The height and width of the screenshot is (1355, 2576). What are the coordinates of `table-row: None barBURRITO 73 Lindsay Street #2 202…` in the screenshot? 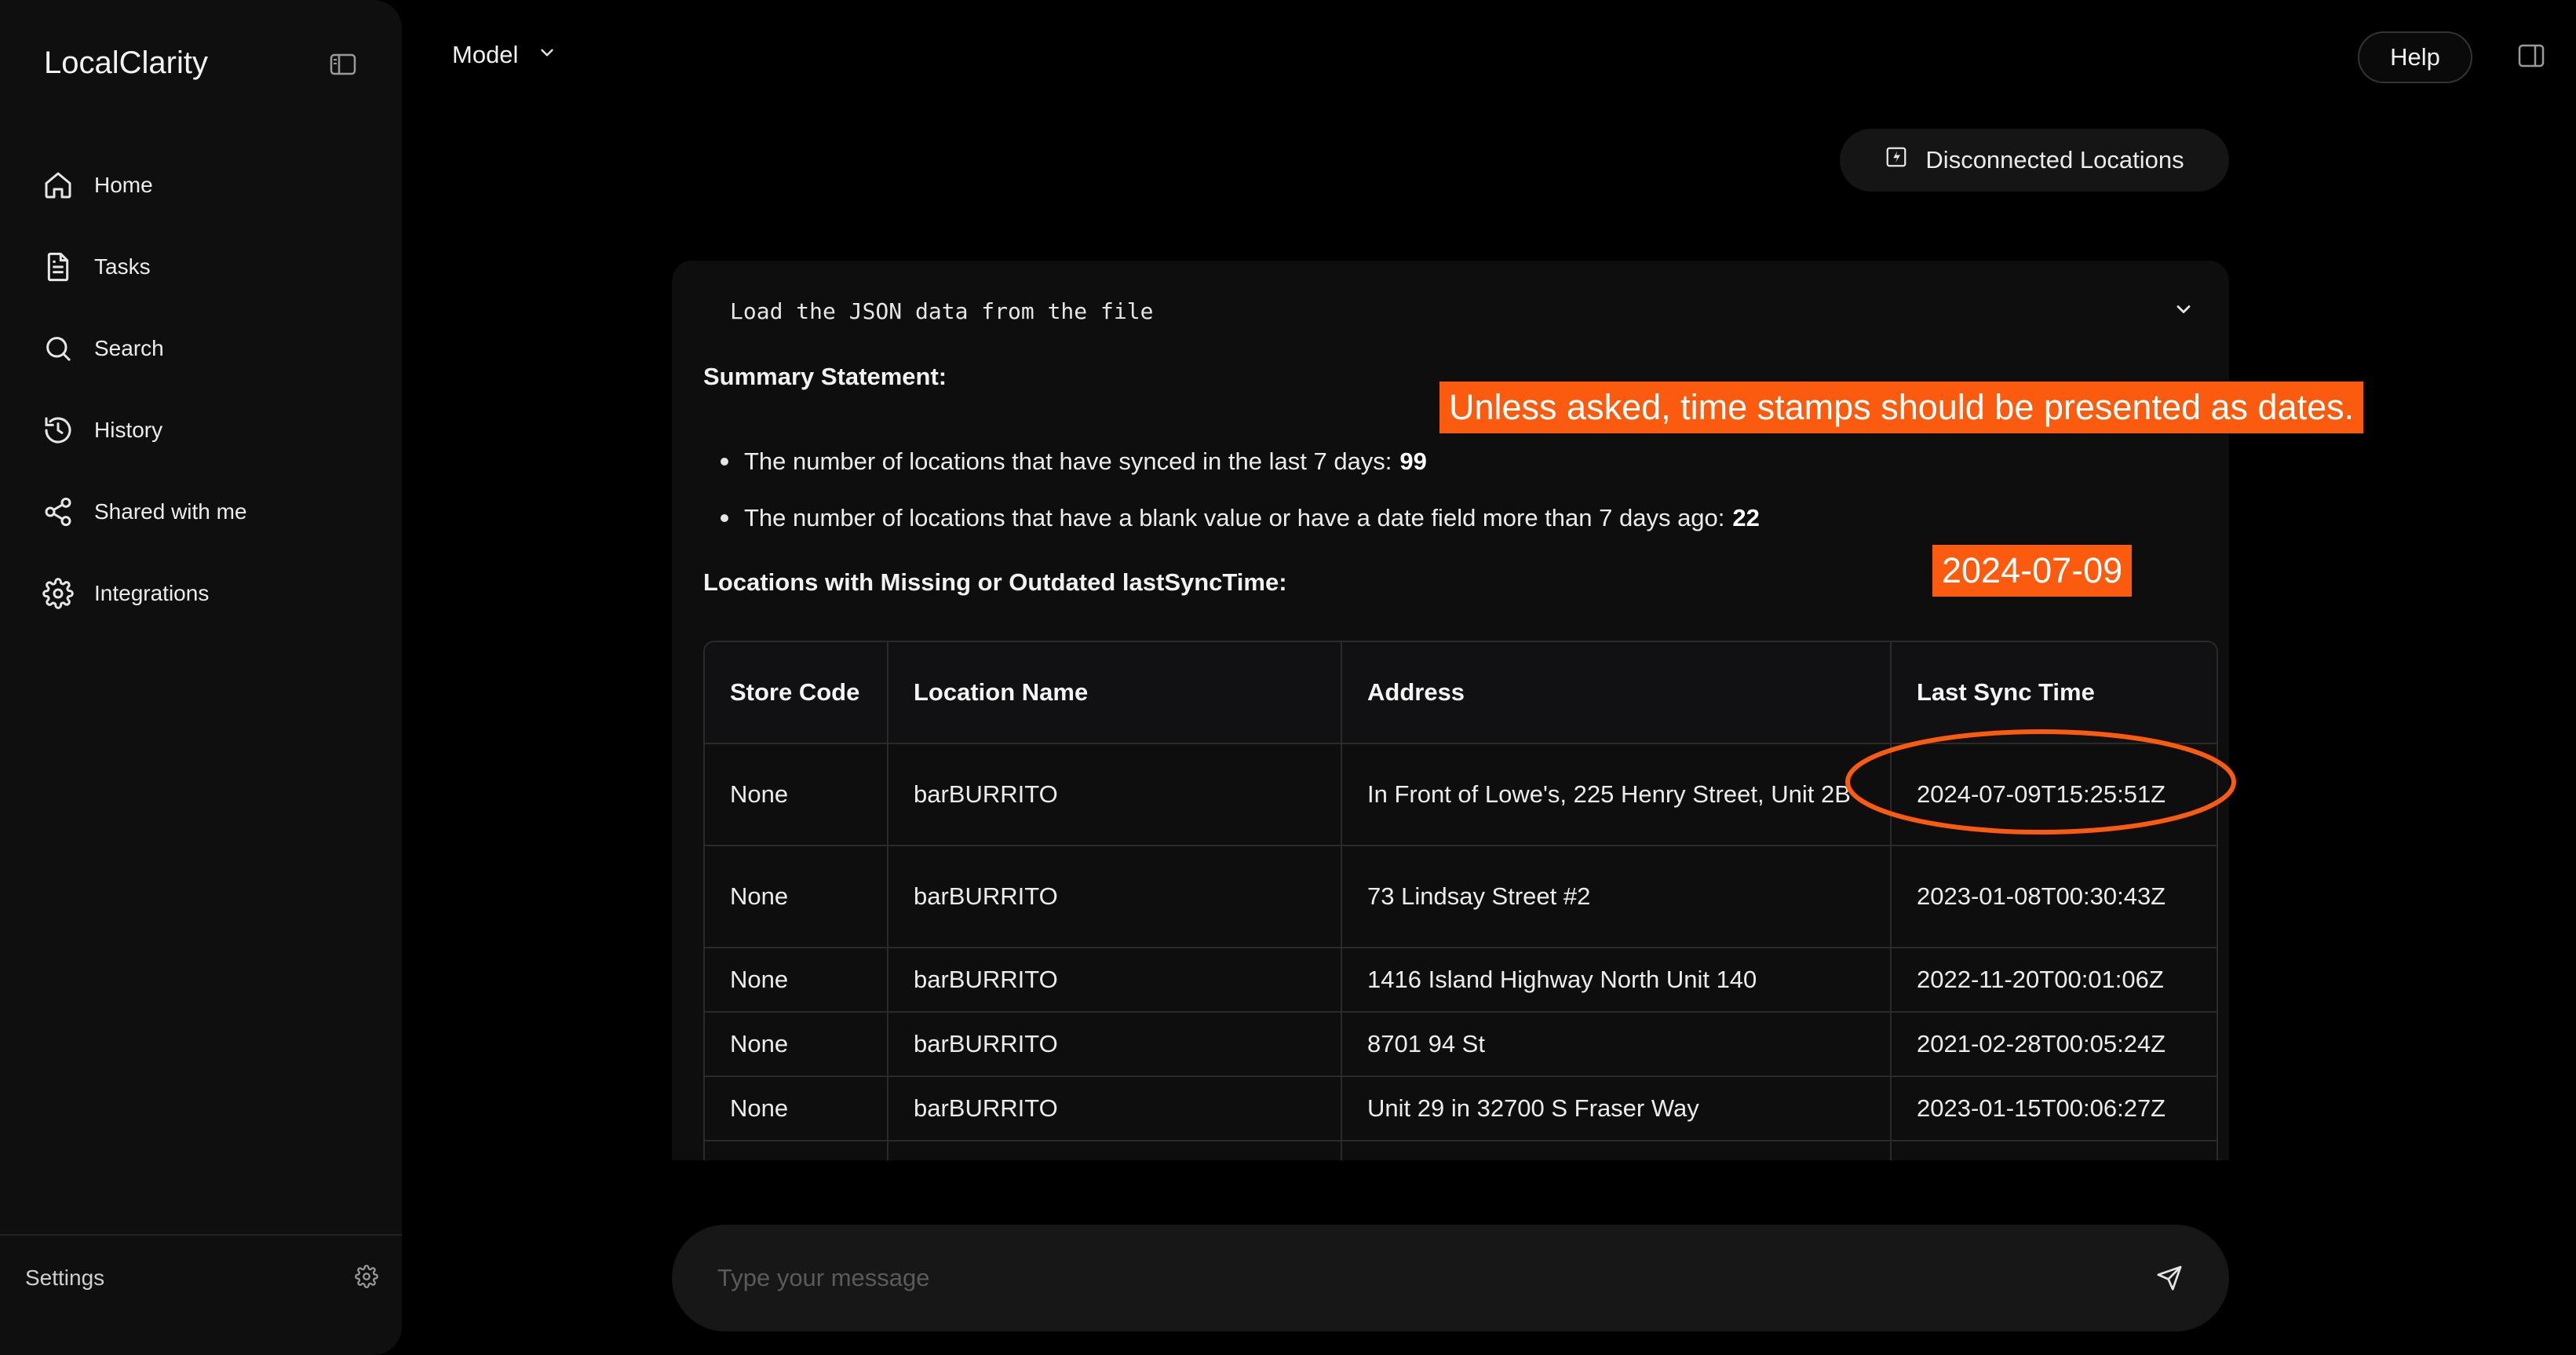 It's located at (1461, 897).